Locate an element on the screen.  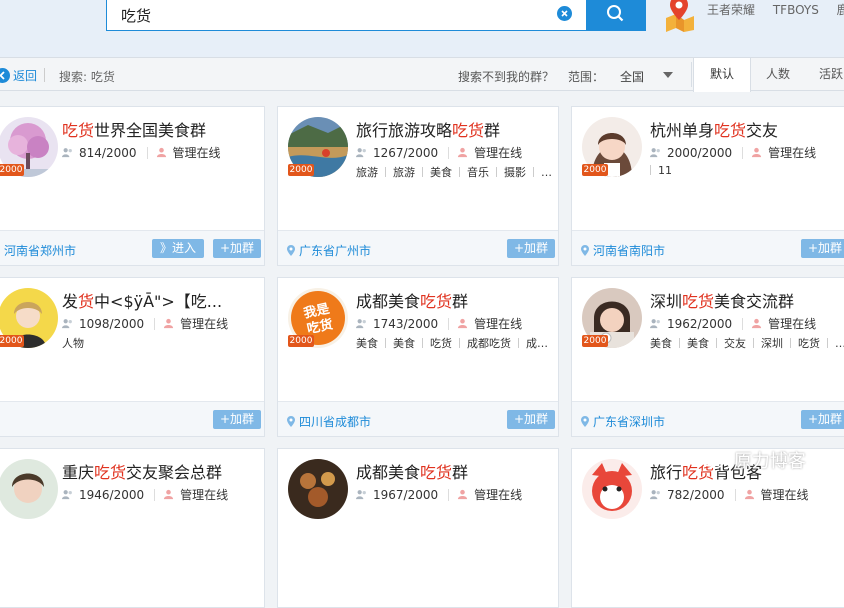
tag: 美食 is located at coordinates (441, 172).